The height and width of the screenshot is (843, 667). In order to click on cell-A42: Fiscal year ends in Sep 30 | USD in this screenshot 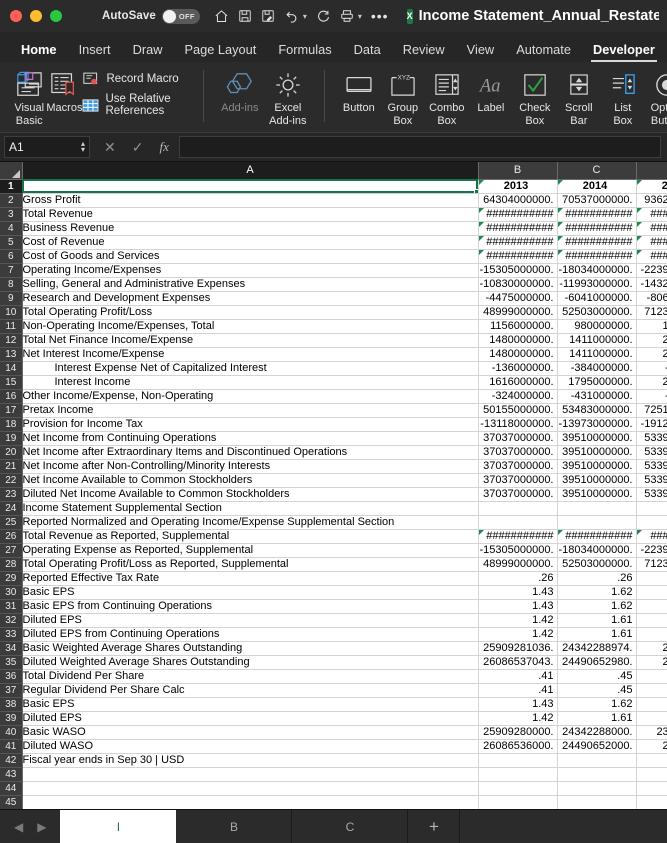, I will do `click(250, 760)`.